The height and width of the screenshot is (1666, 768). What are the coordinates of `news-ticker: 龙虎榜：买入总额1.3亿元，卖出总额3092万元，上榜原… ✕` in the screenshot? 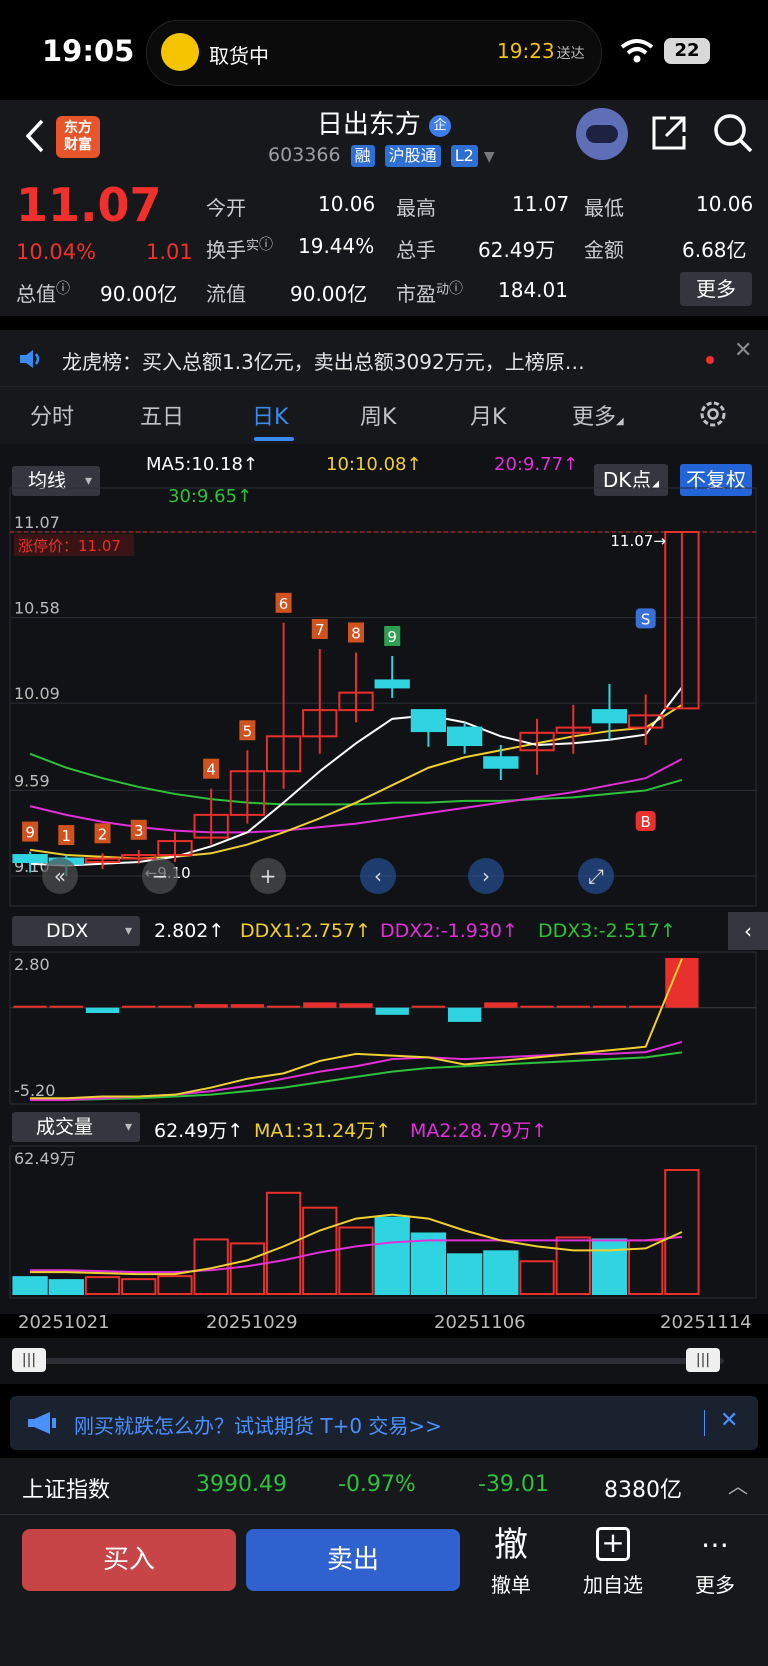 It's located at (384, 358).